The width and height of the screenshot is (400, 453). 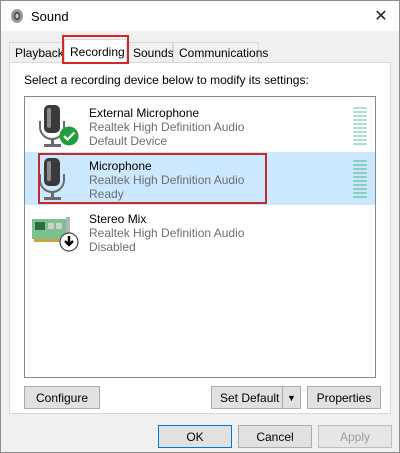 What do you see at coordinates (220, 52) in the screenshot?
I see `tab-communications: Communications` at bounding box center [220, 52].